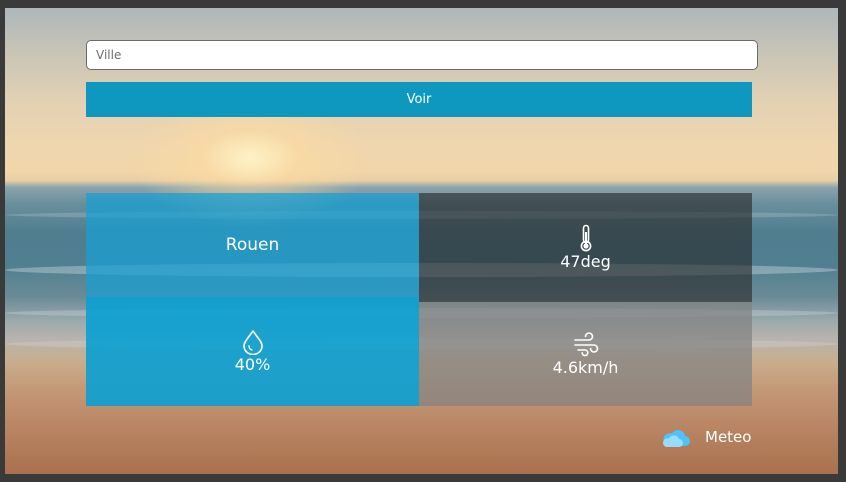  I want to click on city-tile: Rouen, so click(252, 245).